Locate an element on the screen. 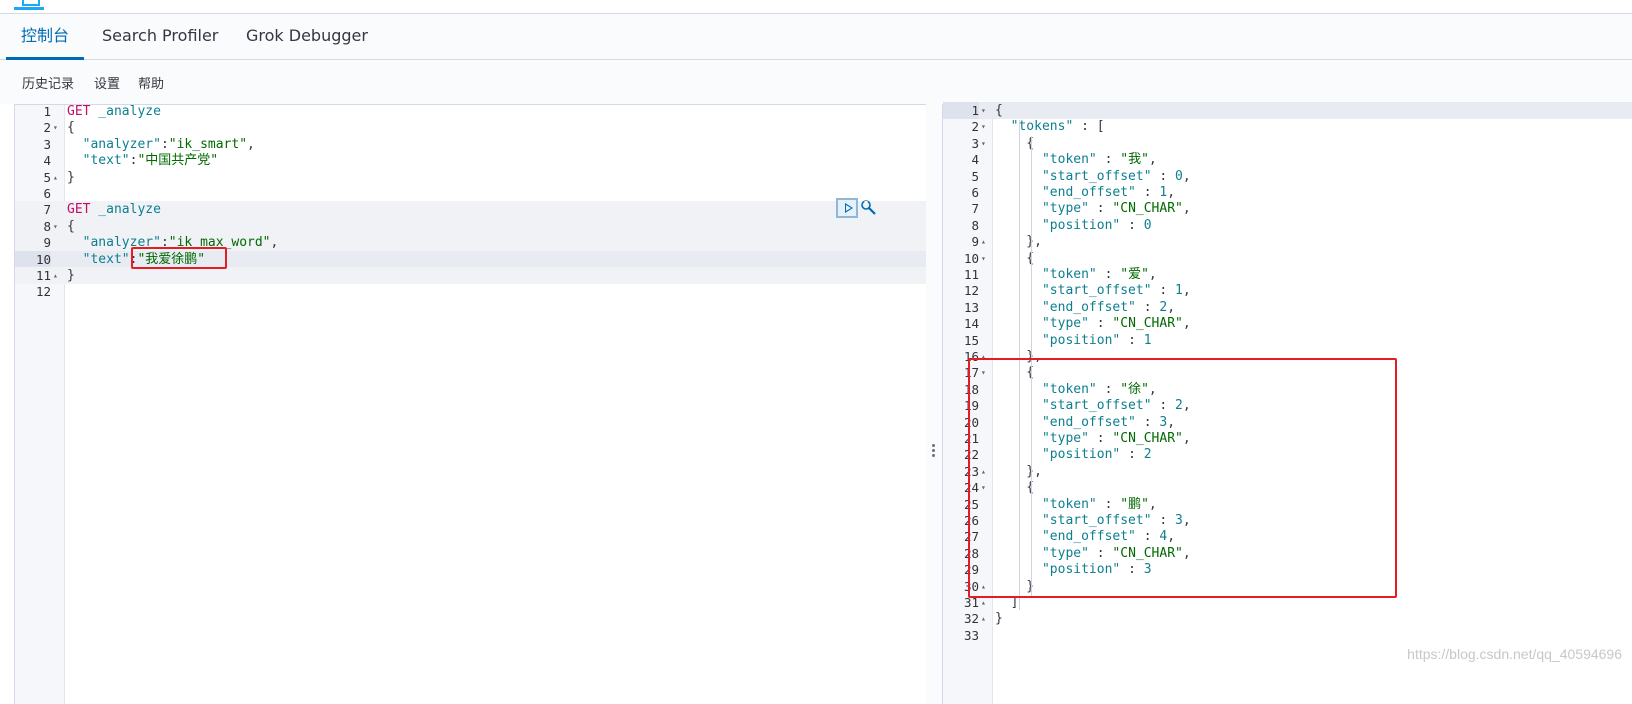 This screenshot has height=704, width=1632. panel-resizer is located at coordinates (934, 404).